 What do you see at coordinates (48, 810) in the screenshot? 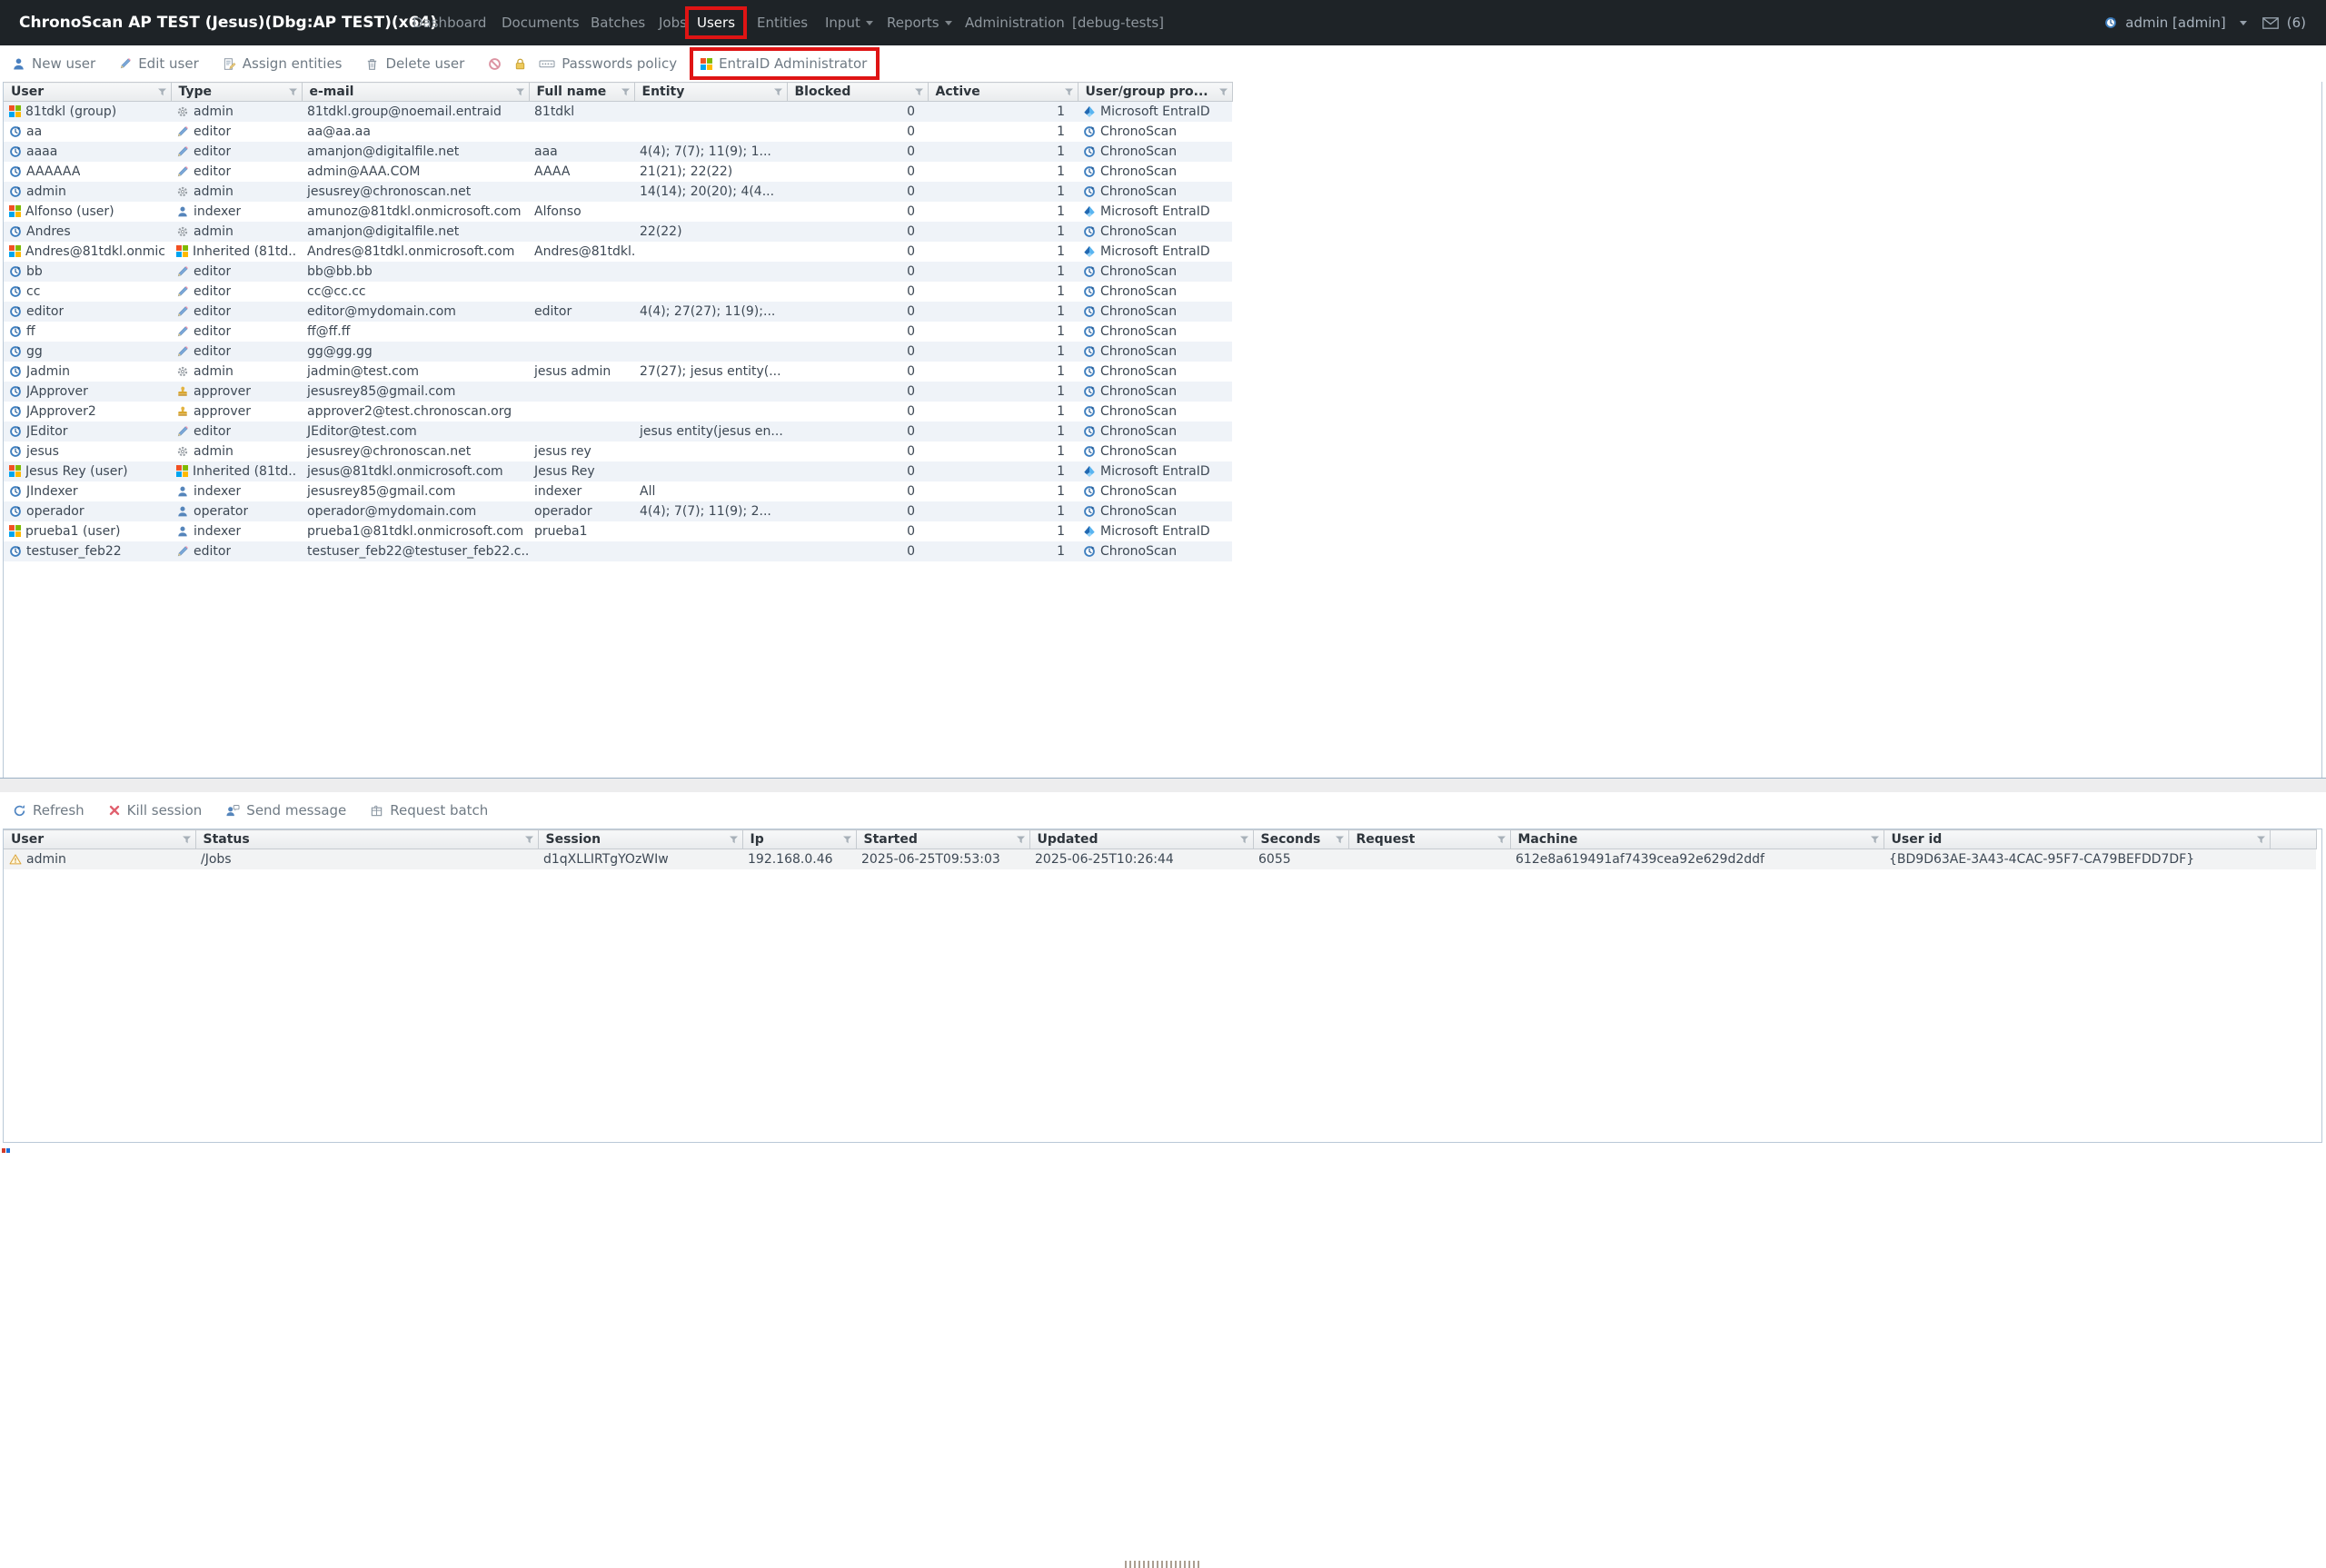
I see `refresh-button: Refresh` at bounding box center [48, 810].